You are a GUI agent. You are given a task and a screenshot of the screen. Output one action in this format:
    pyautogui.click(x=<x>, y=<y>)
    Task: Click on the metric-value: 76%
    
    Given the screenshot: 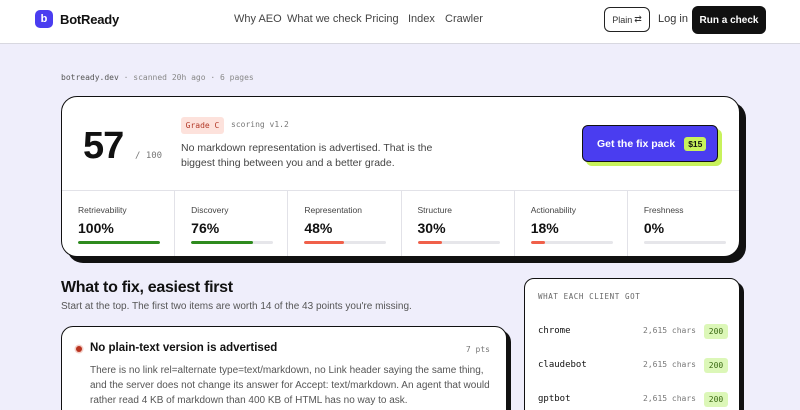 What is the action you would take?
    pyautogui.click(x=205, y=228)
    